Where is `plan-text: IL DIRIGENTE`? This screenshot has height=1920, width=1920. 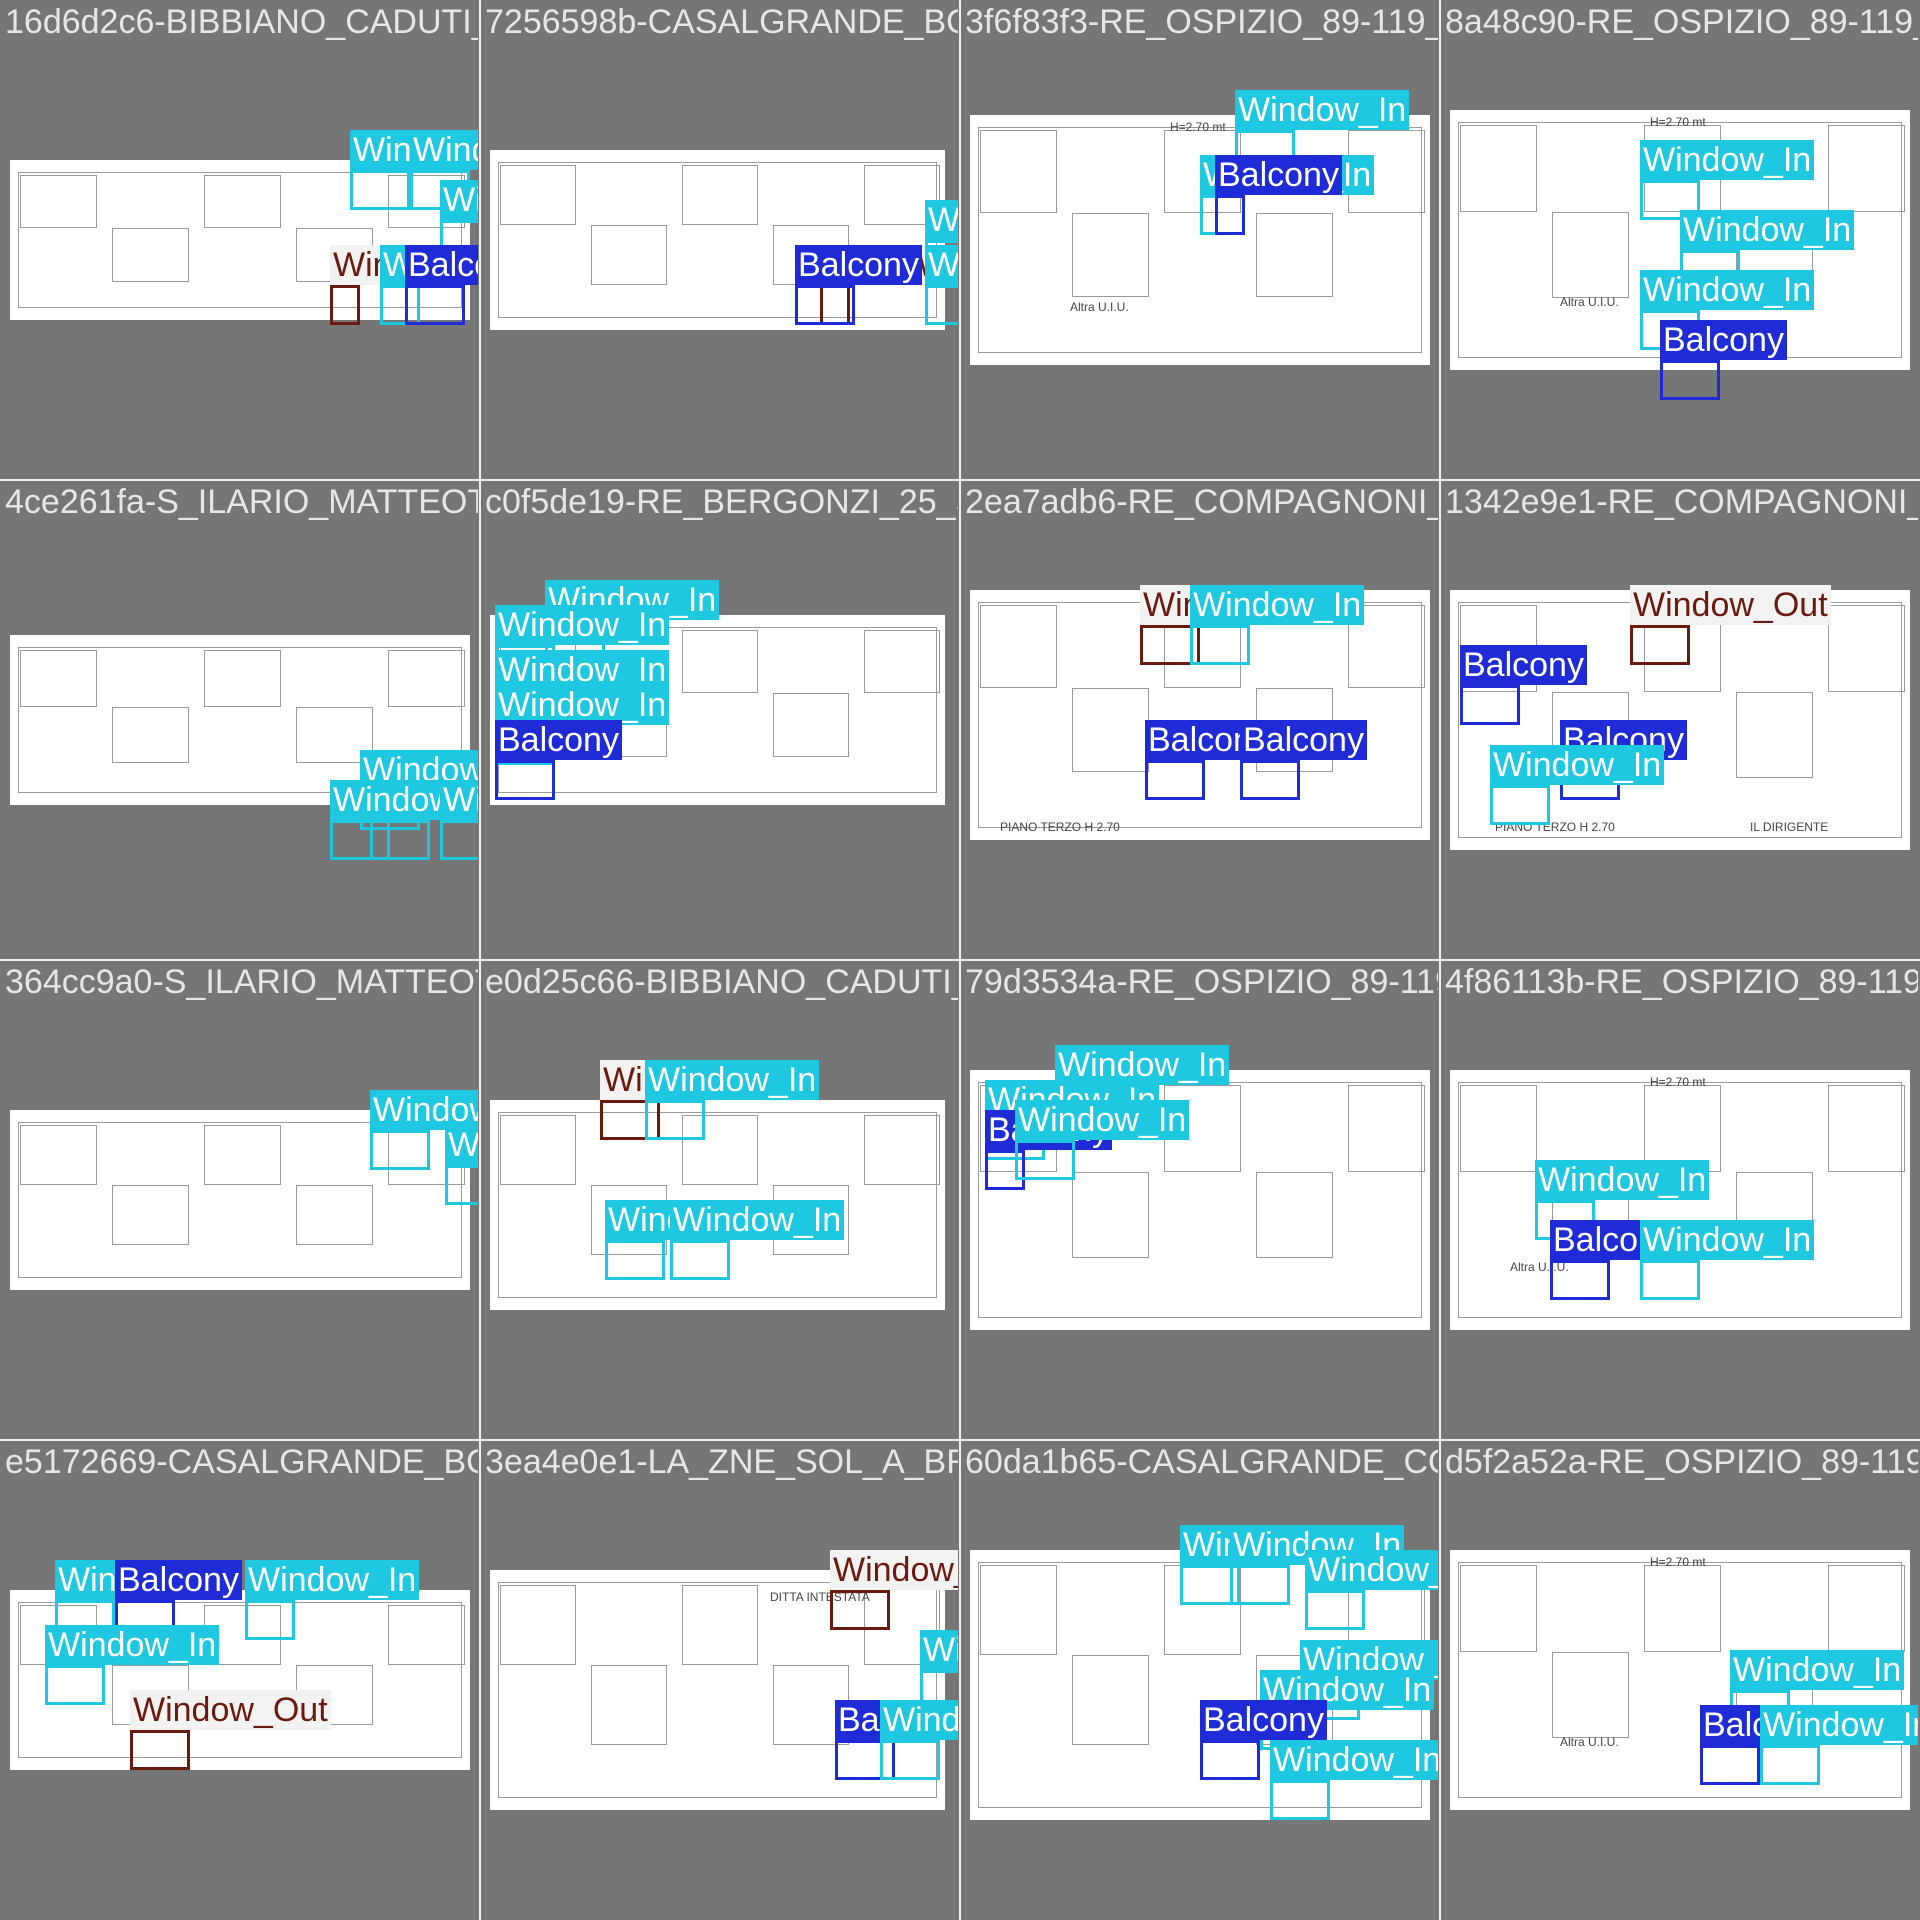
plan-text: IL DIRIGENTE is located at coordinates (1789, 827).